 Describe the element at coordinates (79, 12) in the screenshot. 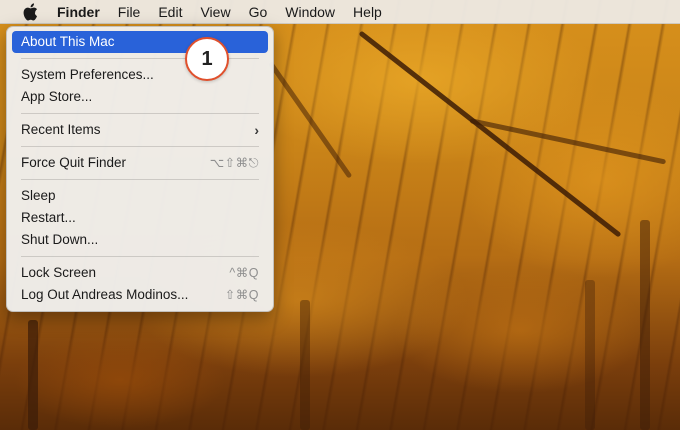

I see `menubar-item-finder: Finder` at that location.